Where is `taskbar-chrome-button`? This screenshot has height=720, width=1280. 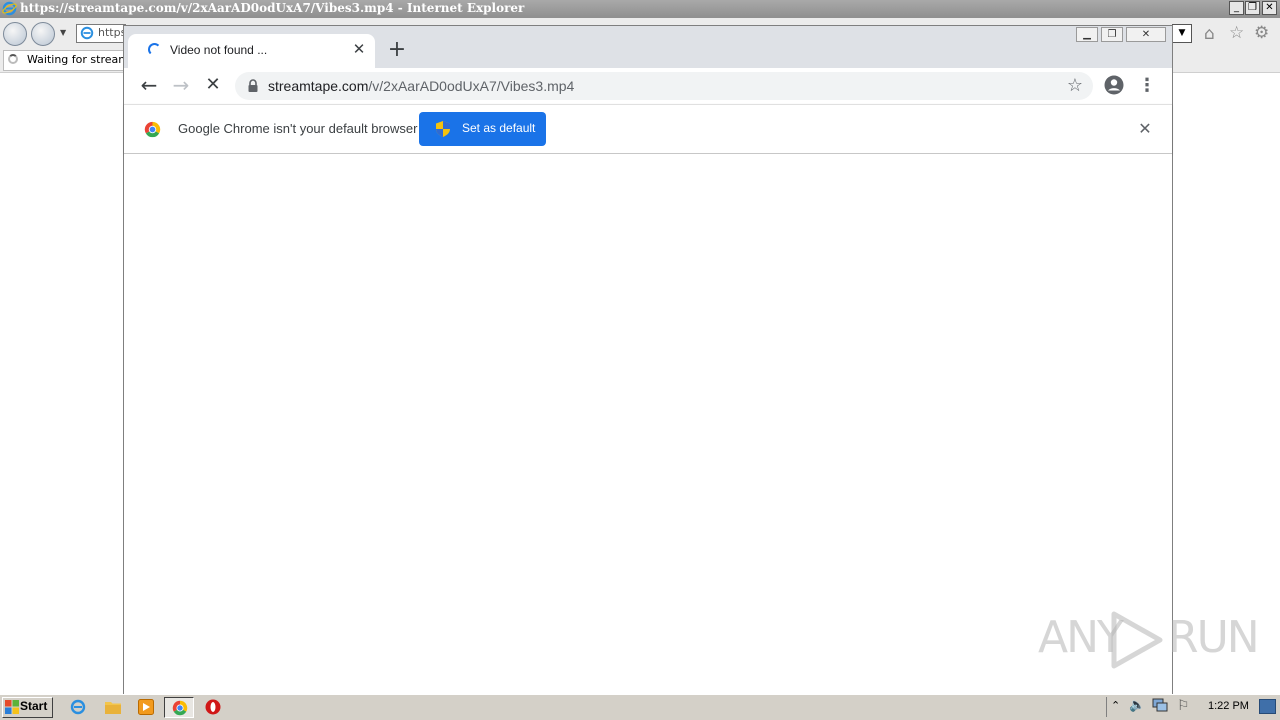 taskbar-chrome-button is located at coordinates (179, 707).